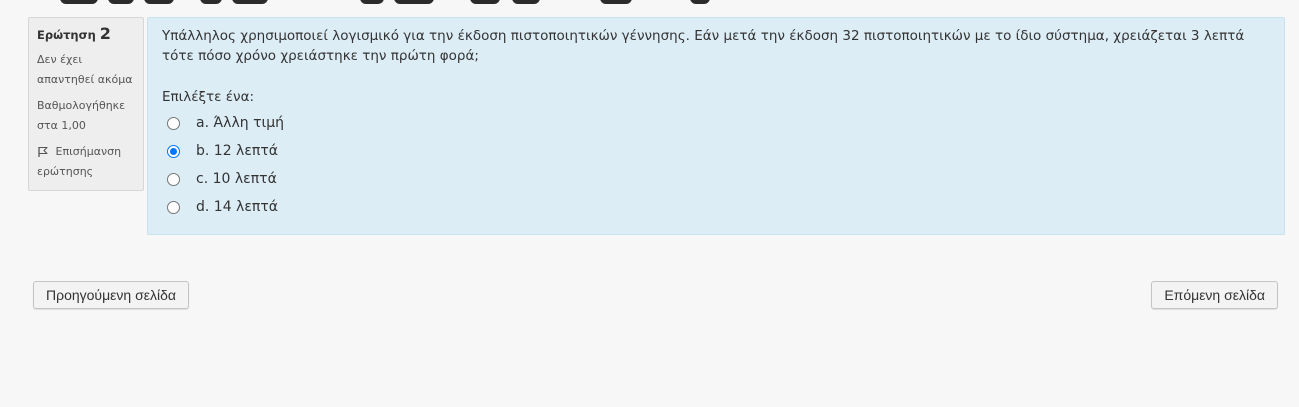 This screenshot has width=1299, height=407. What do you see at coordinates (208, 97) in the screenshot?
I see `answer-prompt: Επιλέξτε ένα:` at bounding box center [208, 97].